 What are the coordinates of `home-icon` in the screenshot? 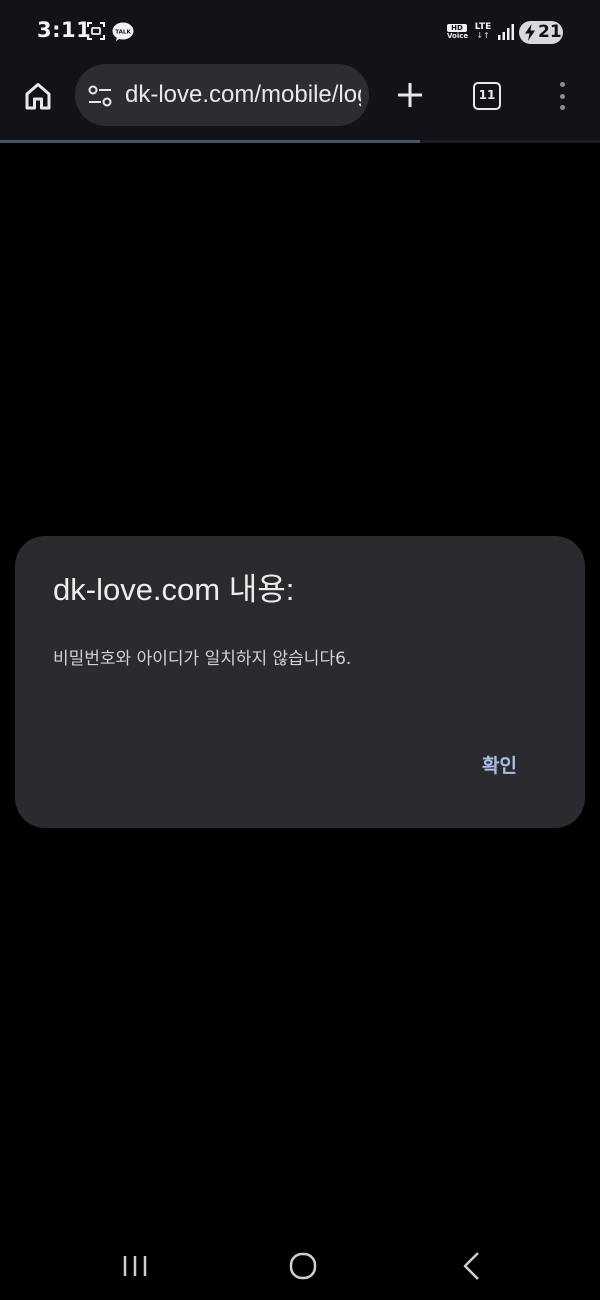 It's located at (38, 96).